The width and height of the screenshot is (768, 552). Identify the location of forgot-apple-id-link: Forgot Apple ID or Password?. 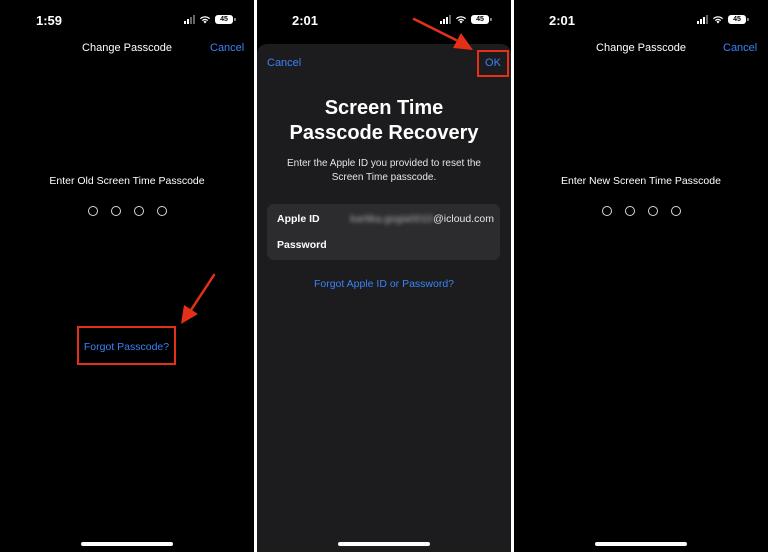
(384, 284).